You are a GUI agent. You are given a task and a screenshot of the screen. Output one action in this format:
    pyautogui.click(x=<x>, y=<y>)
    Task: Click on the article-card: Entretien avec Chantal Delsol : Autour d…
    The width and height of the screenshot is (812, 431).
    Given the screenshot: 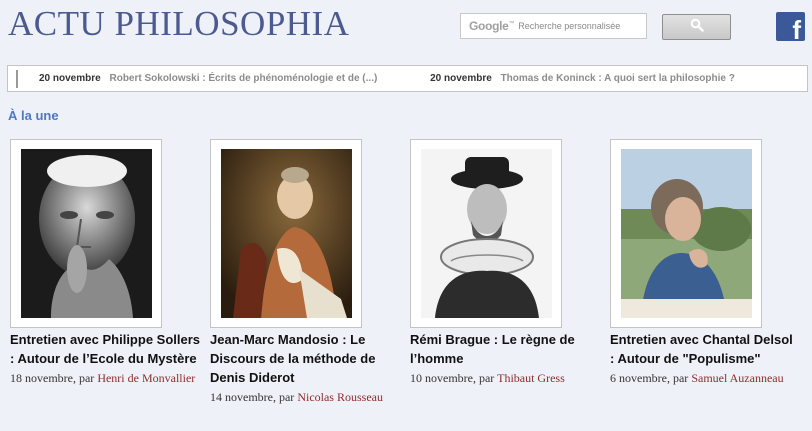 What is the action you would take?
    pyautogui.click(x=705, y=263)
    